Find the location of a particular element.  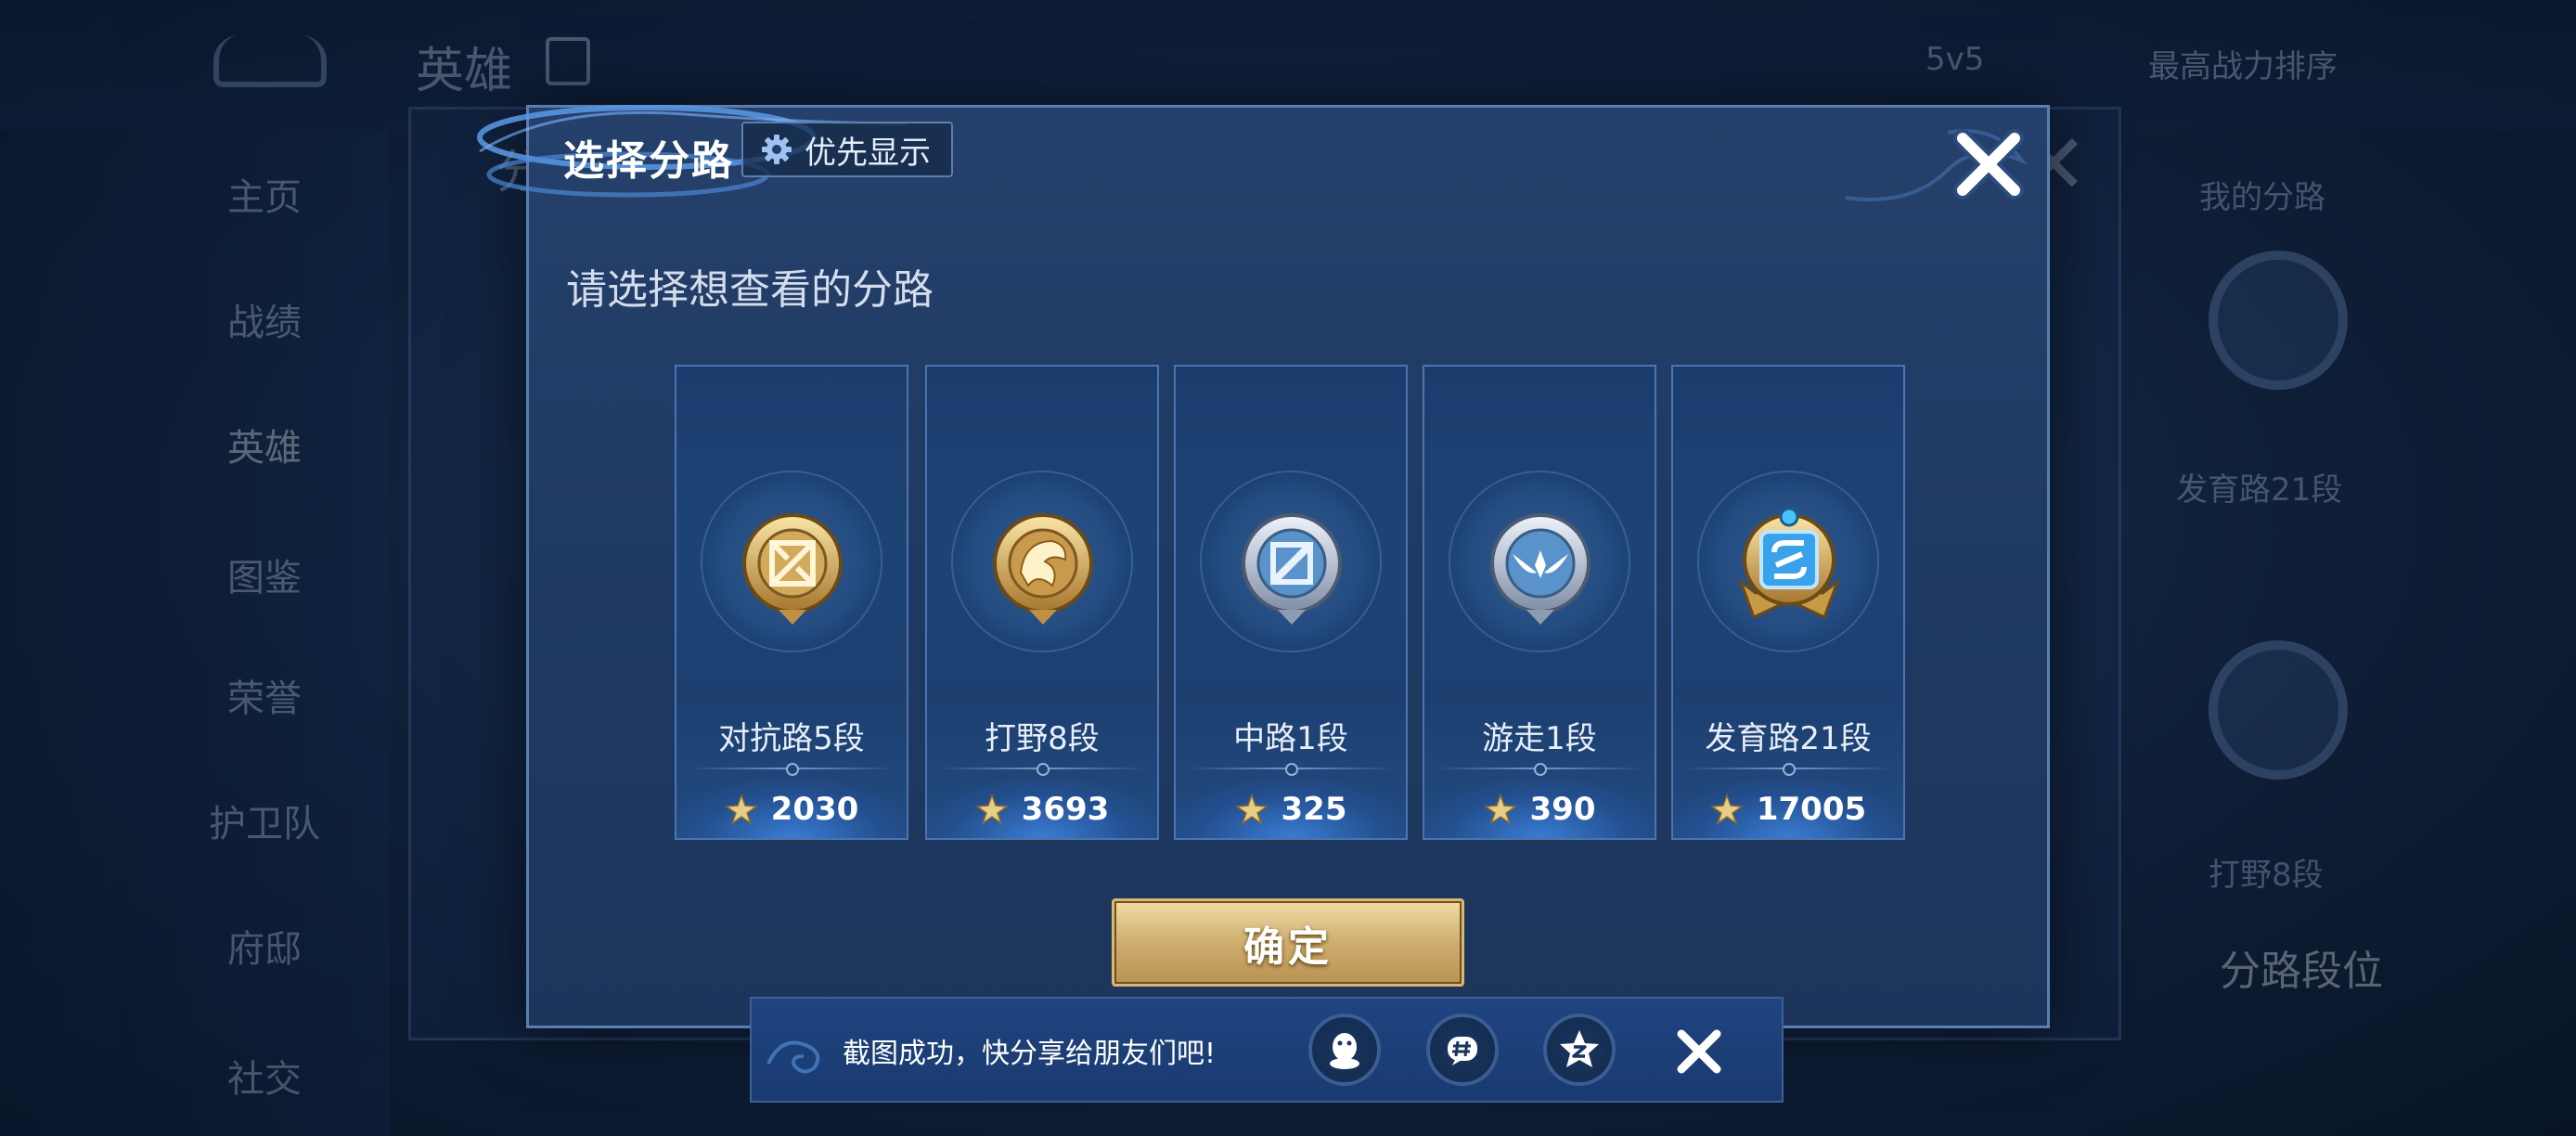

lane-score-row: 390 is located at coordinates (1539, 809).